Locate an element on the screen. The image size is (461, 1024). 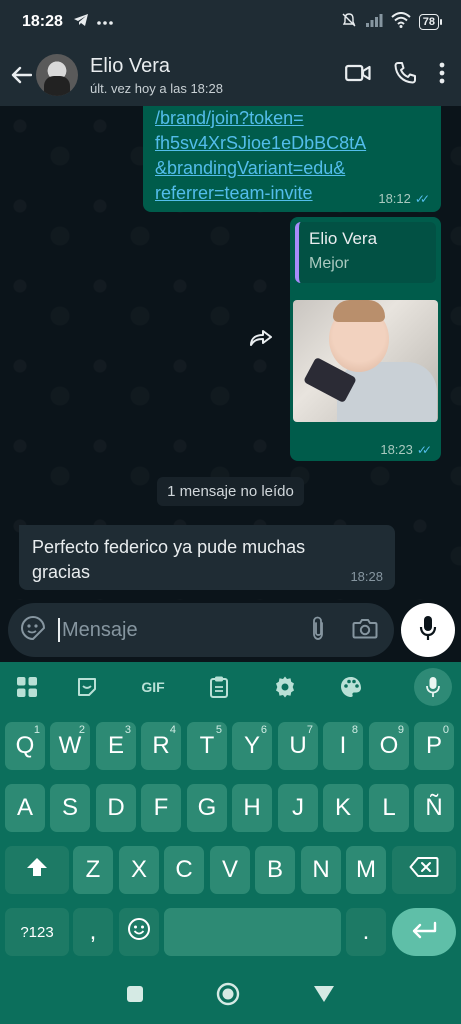
key-t: T5 is located at coordinates (207, 746).